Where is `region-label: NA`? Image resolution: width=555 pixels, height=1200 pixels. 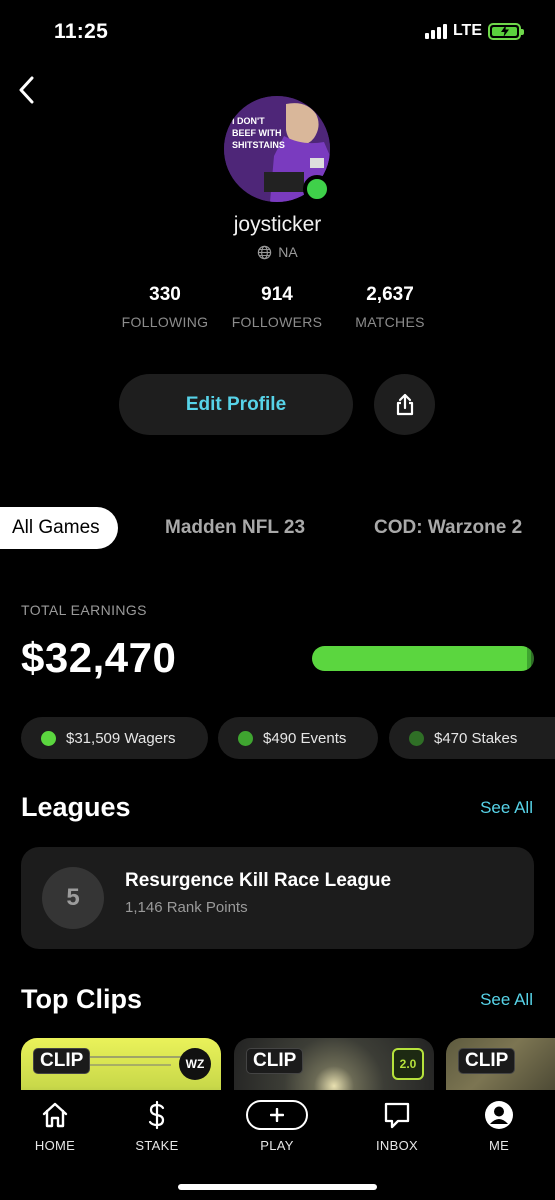 region-label: NA is located at coordinates (277, 252).